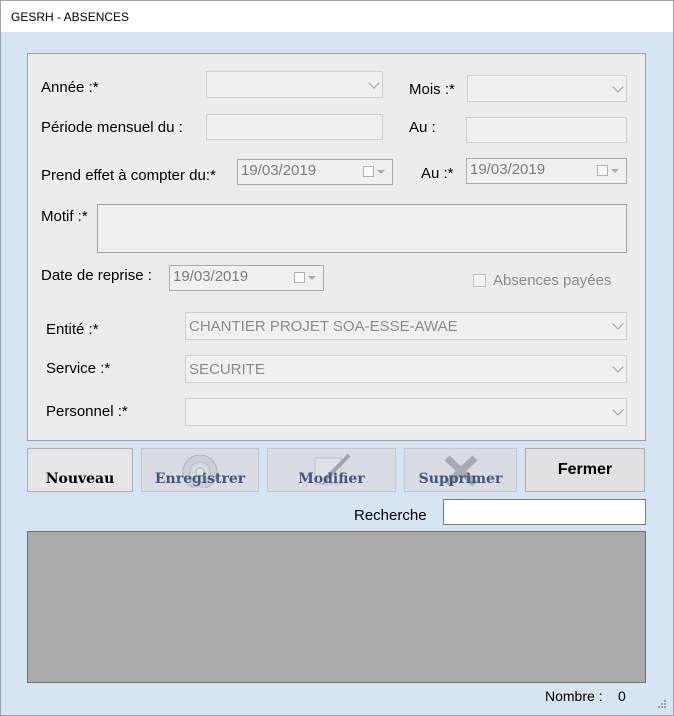 This screenshot has width=674, height=716. What do you see at coordinates (294, 84) in the screenshot?
I see `annee-combobox` at bounding box center [294, 84].